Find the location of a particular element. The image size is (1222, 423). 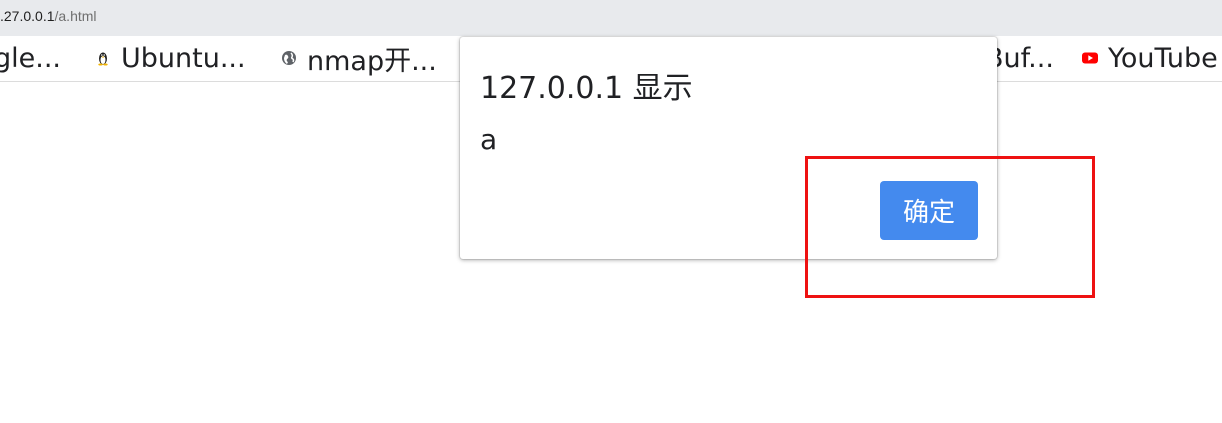

address-bar: .27.0.0.1/a.html is located at coordinates (611, 18).